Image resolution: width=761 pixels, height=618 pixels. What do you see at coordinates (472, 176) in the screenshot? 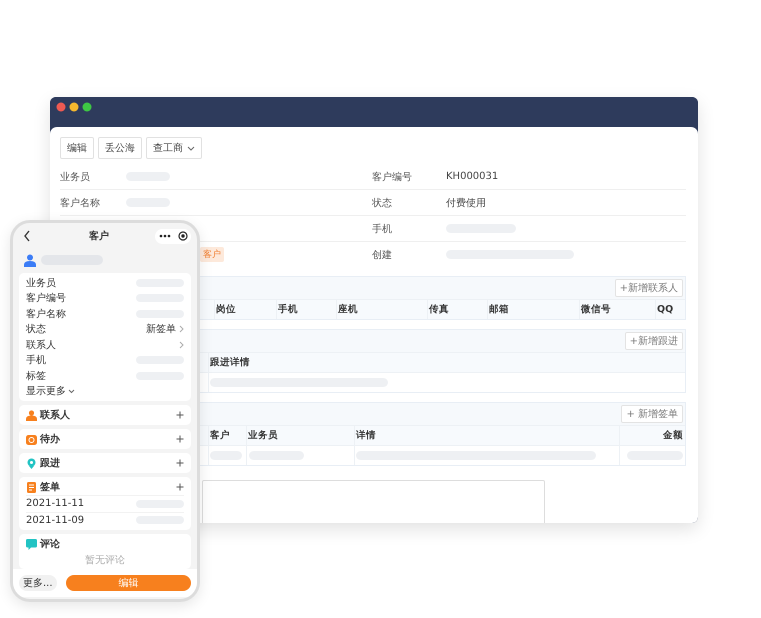
I see `field-value: KH000031` at bounding box center [472, 176].